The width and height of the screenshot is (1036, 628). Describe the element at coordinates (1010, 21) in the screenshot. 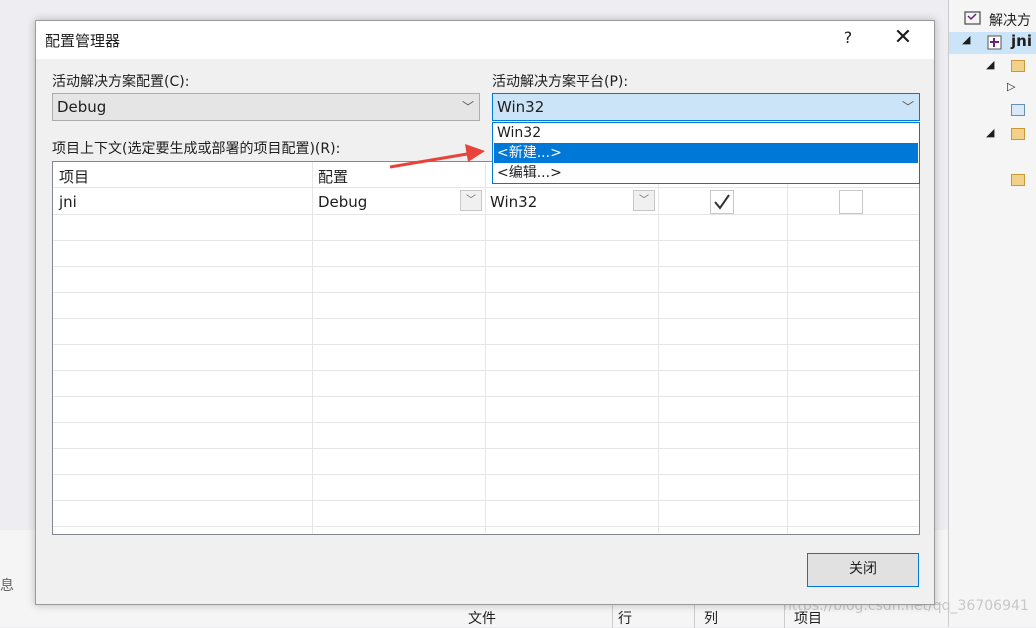

I see `solution-label: 解决方` at that location.